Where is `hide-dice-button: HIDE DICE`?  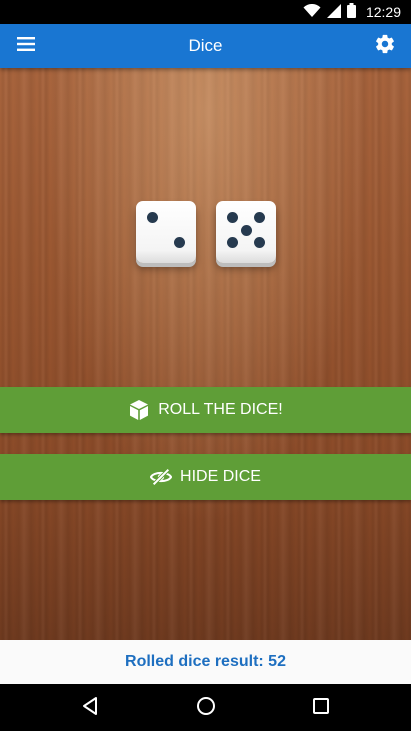
hide-dice-button: HIDE DICE is located at coordinates (205, 477).